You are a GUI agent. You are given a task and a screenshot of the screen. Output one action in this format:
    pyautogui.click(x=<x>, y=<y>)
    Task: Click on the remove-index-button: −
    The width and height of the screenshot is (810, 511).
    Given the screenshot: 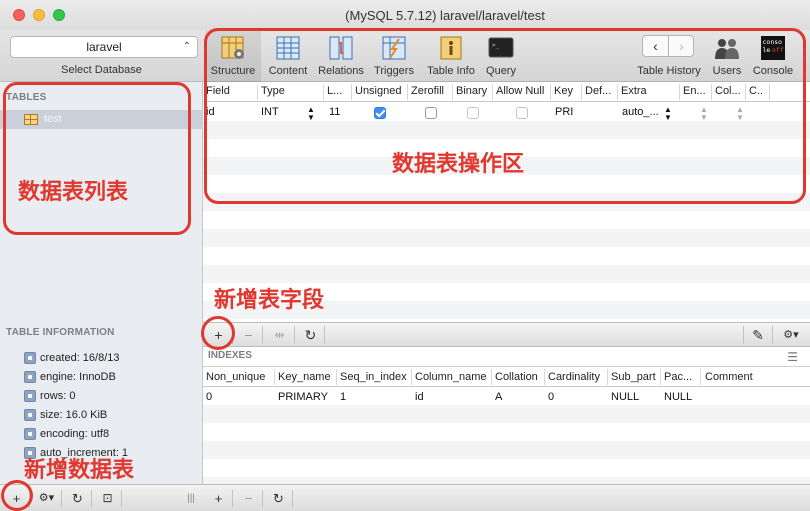 What is the action you would take?
    pyautogui.click(x=249, y=498)
    